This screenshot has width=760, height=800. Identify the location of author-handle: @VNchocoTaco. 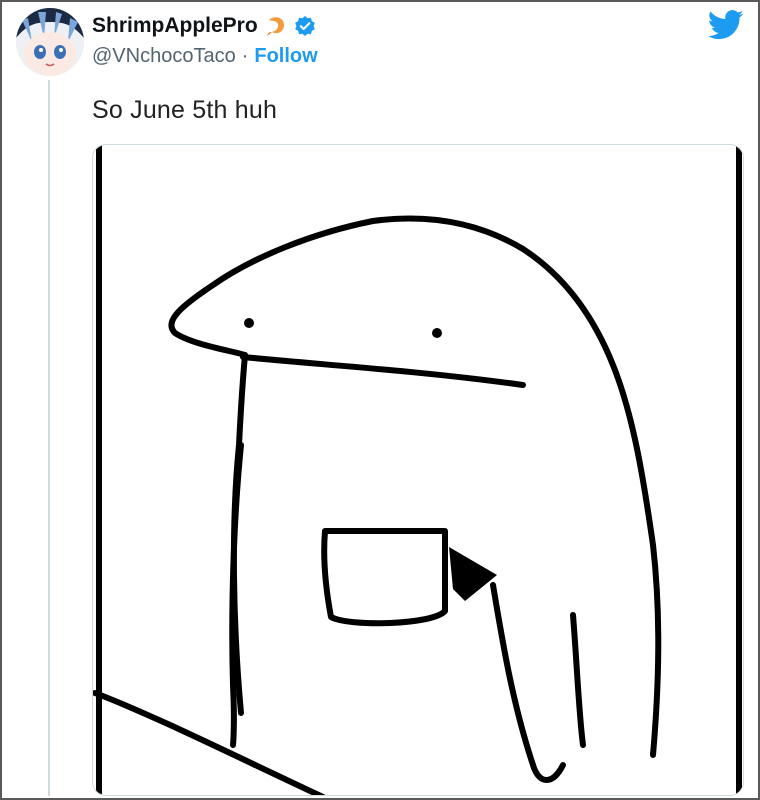
(164, 56).